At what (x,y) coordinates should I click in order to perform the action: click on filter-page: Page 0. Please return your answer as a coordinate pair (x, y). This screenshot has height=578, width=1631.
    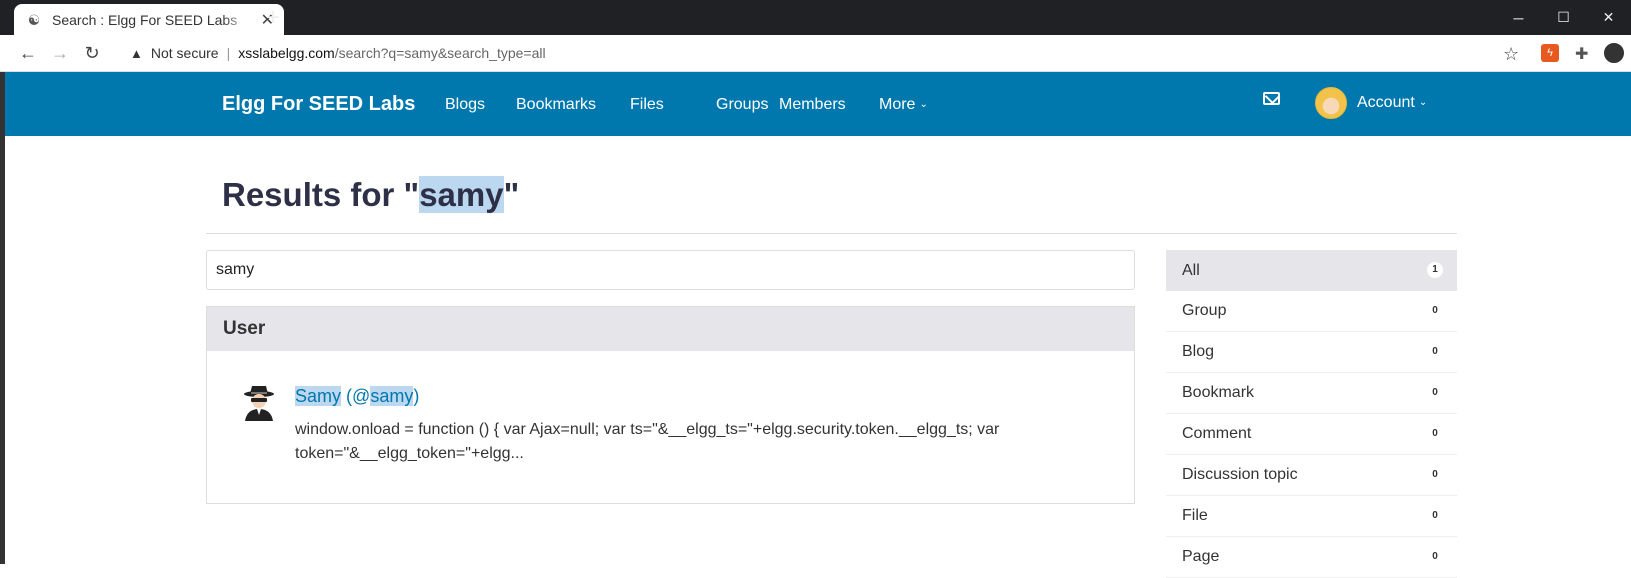
    Looking at the image, I should click on (1311, 557).